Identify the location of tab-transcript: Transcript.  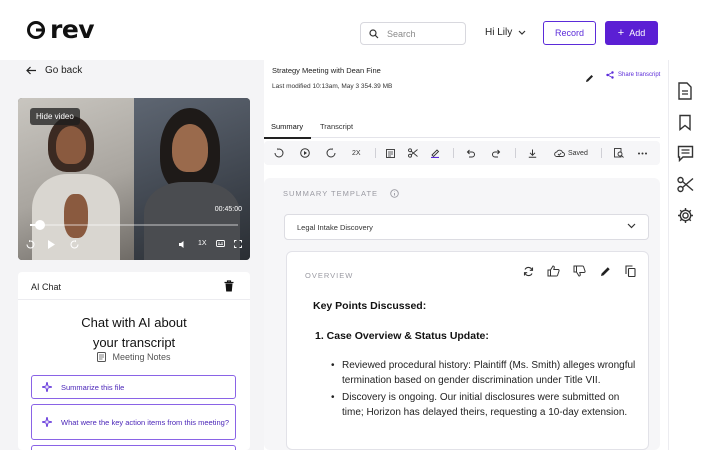
(336, 126).